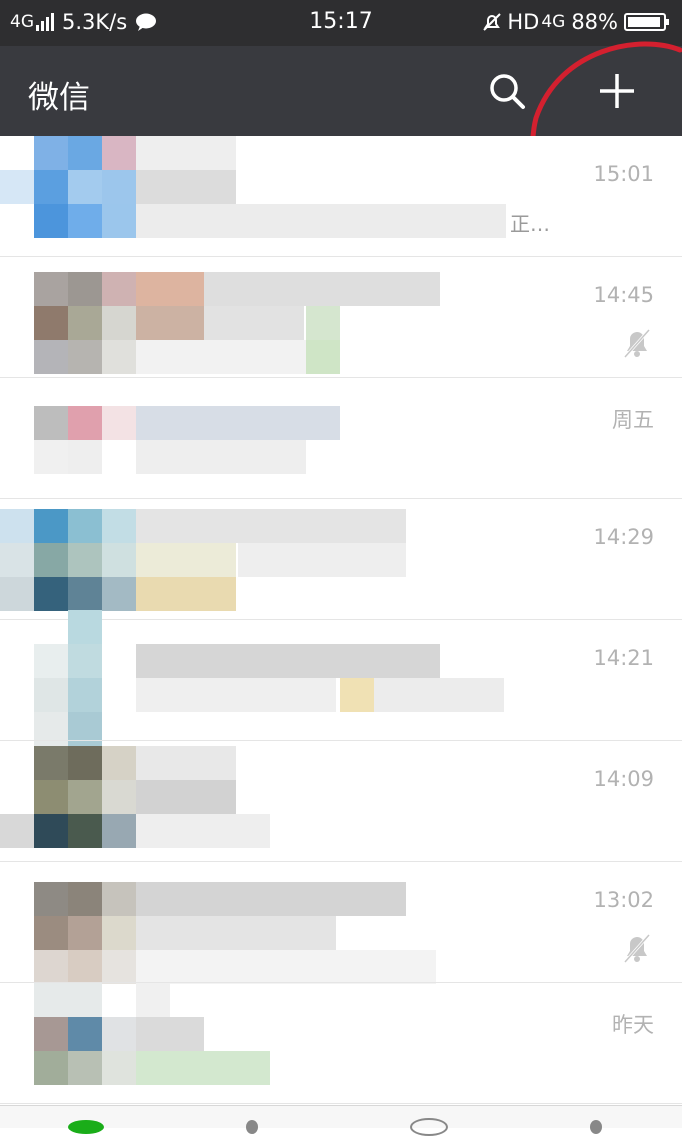 The width and height of the screenshot is (682, 1136). Describe the element at coordinates (341, 923) in the screenshot. I see `chat-row: 13:02` at that location.